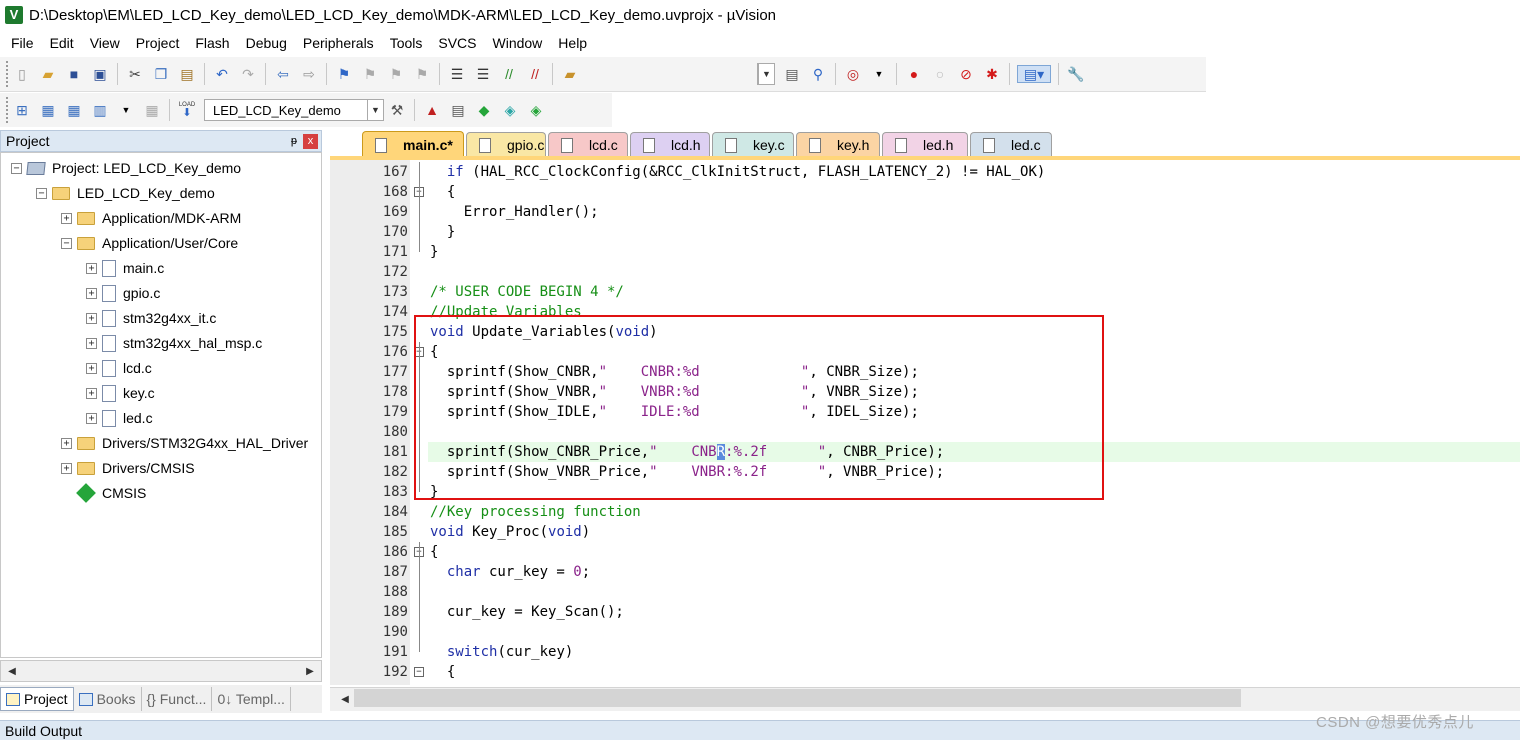  Describe the element at coordinates (37, 699) in the screenshot. I see `tab-project: Project` at that location.